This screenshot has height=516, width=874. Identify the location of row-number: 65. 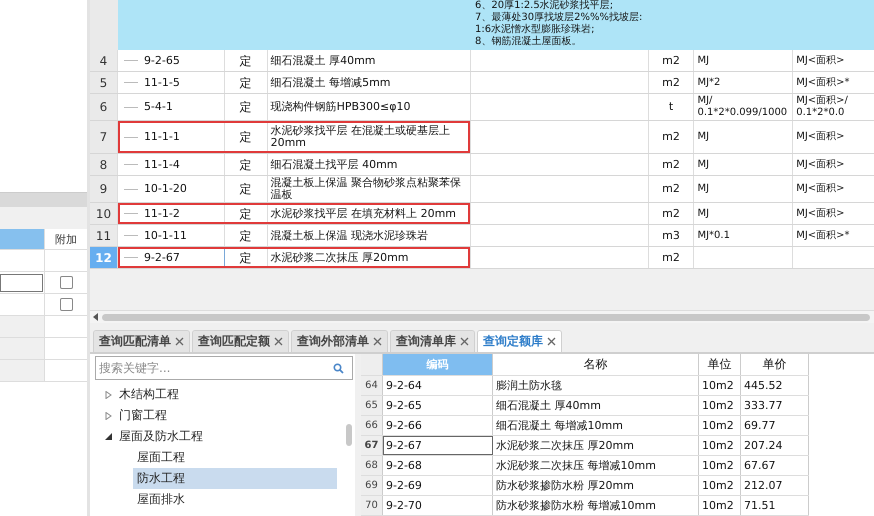
(372, 405).